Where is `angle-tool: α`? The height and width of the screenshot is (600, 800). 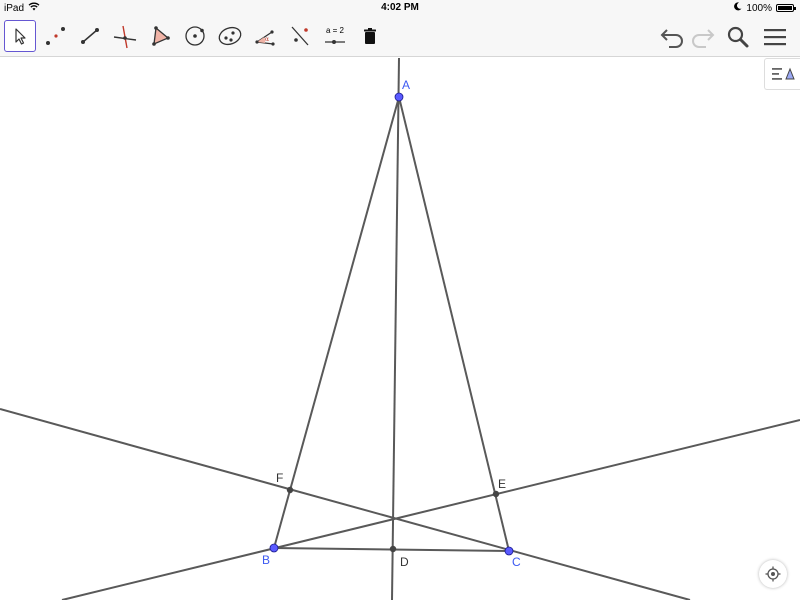
angle-tool: α is located at coordinates (265, 36).